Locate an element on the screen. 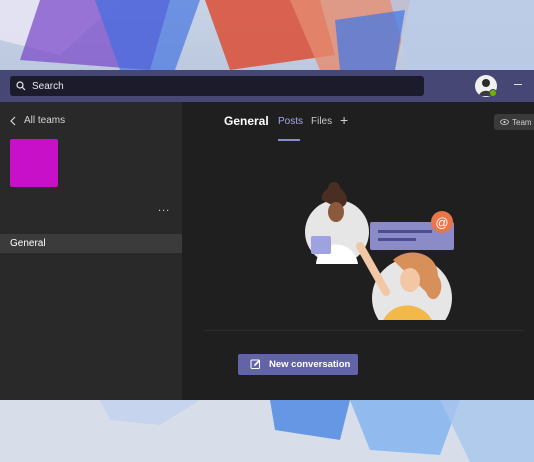 Image resolution: width=534 pixels, height=462 pixels. channel-item-general: General is located at coordinates (91, 243).